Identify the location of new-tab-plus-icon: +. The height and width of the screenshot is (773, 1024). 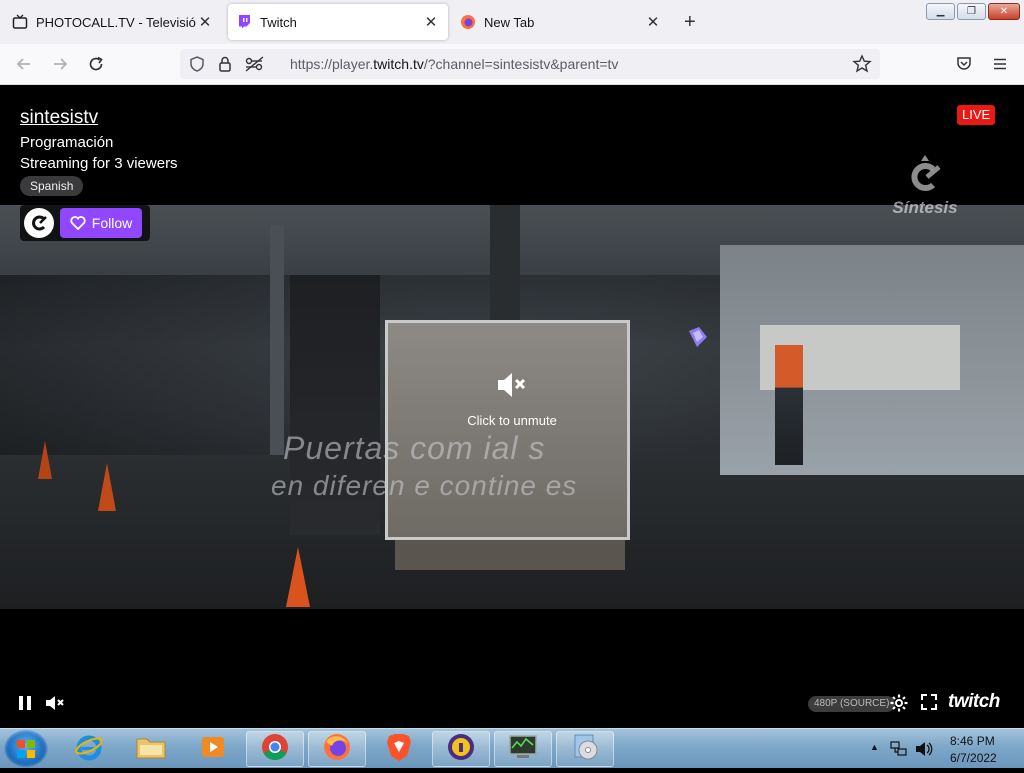
(690, 22).